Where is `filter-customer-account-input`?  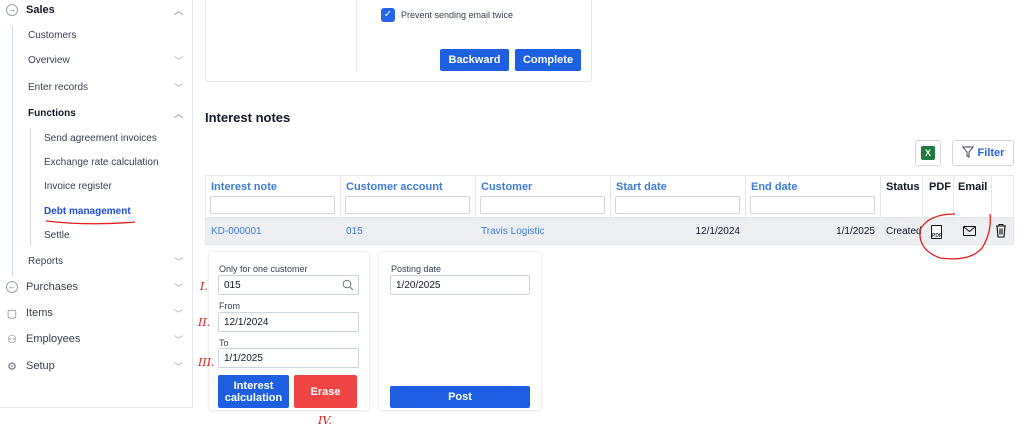 filter-customer-account-input is located at coordinates (407, 205).